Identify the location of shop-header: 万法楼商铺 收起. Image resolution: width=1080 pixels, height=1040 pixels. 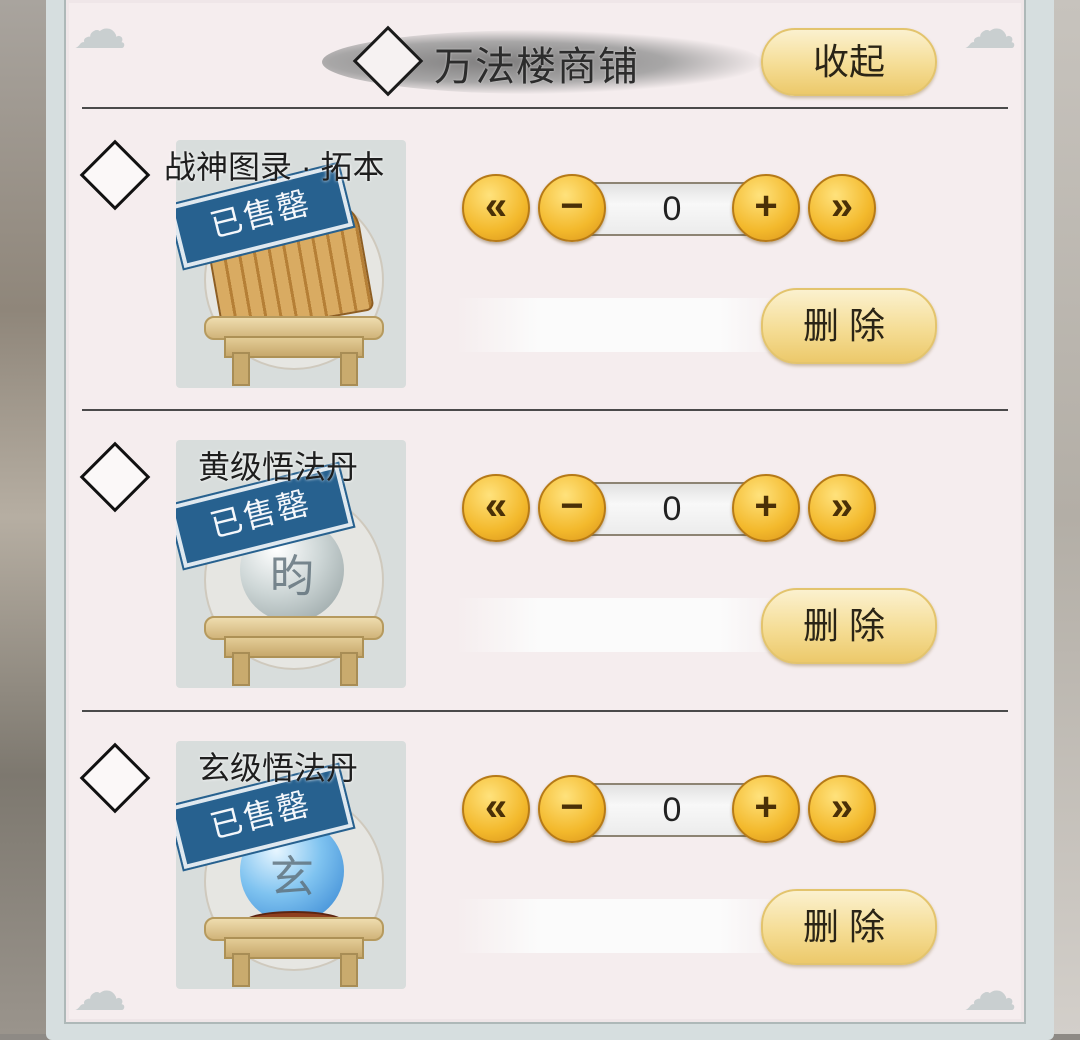
(545, 54).